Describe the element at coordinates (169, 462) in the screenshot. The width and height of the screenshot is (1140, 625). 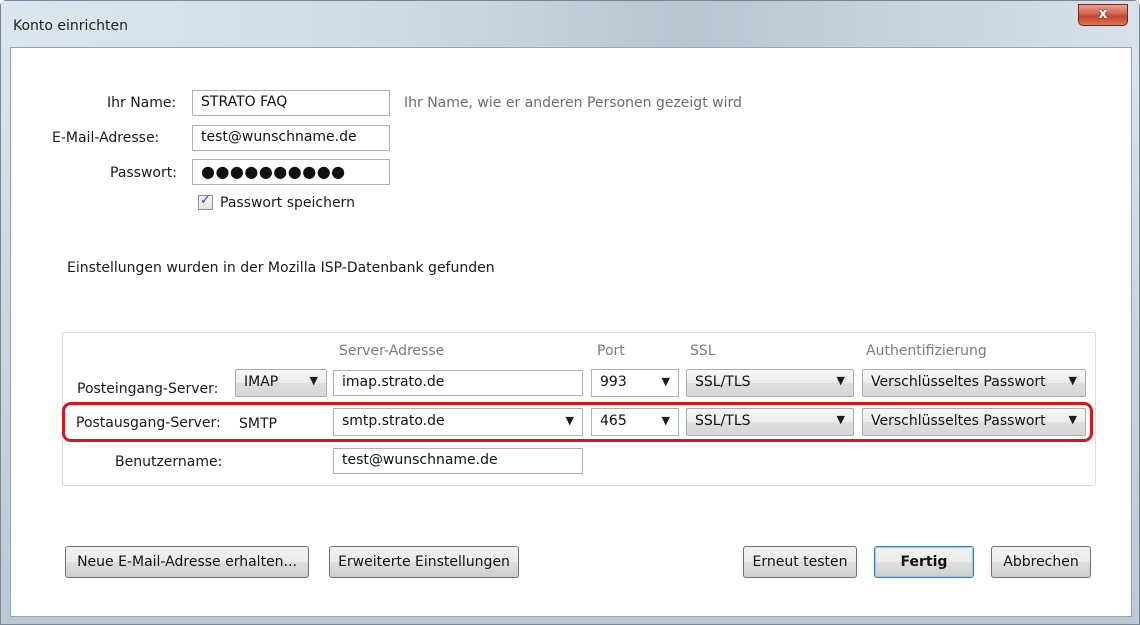
I see `username-label: Benutzername:` at that location.